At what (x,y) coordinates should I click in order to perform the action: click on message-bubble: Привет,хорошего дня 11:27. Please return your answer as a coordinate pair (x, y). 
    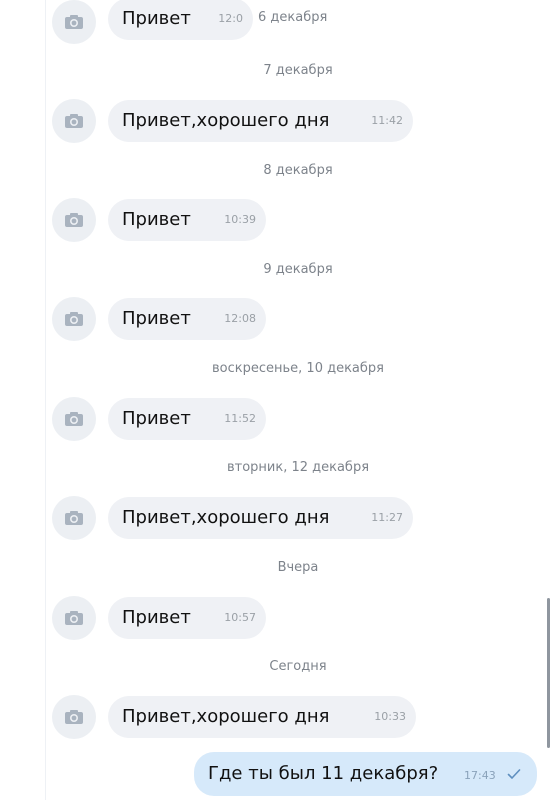
    Looking at the image, I should click on (260, 518).